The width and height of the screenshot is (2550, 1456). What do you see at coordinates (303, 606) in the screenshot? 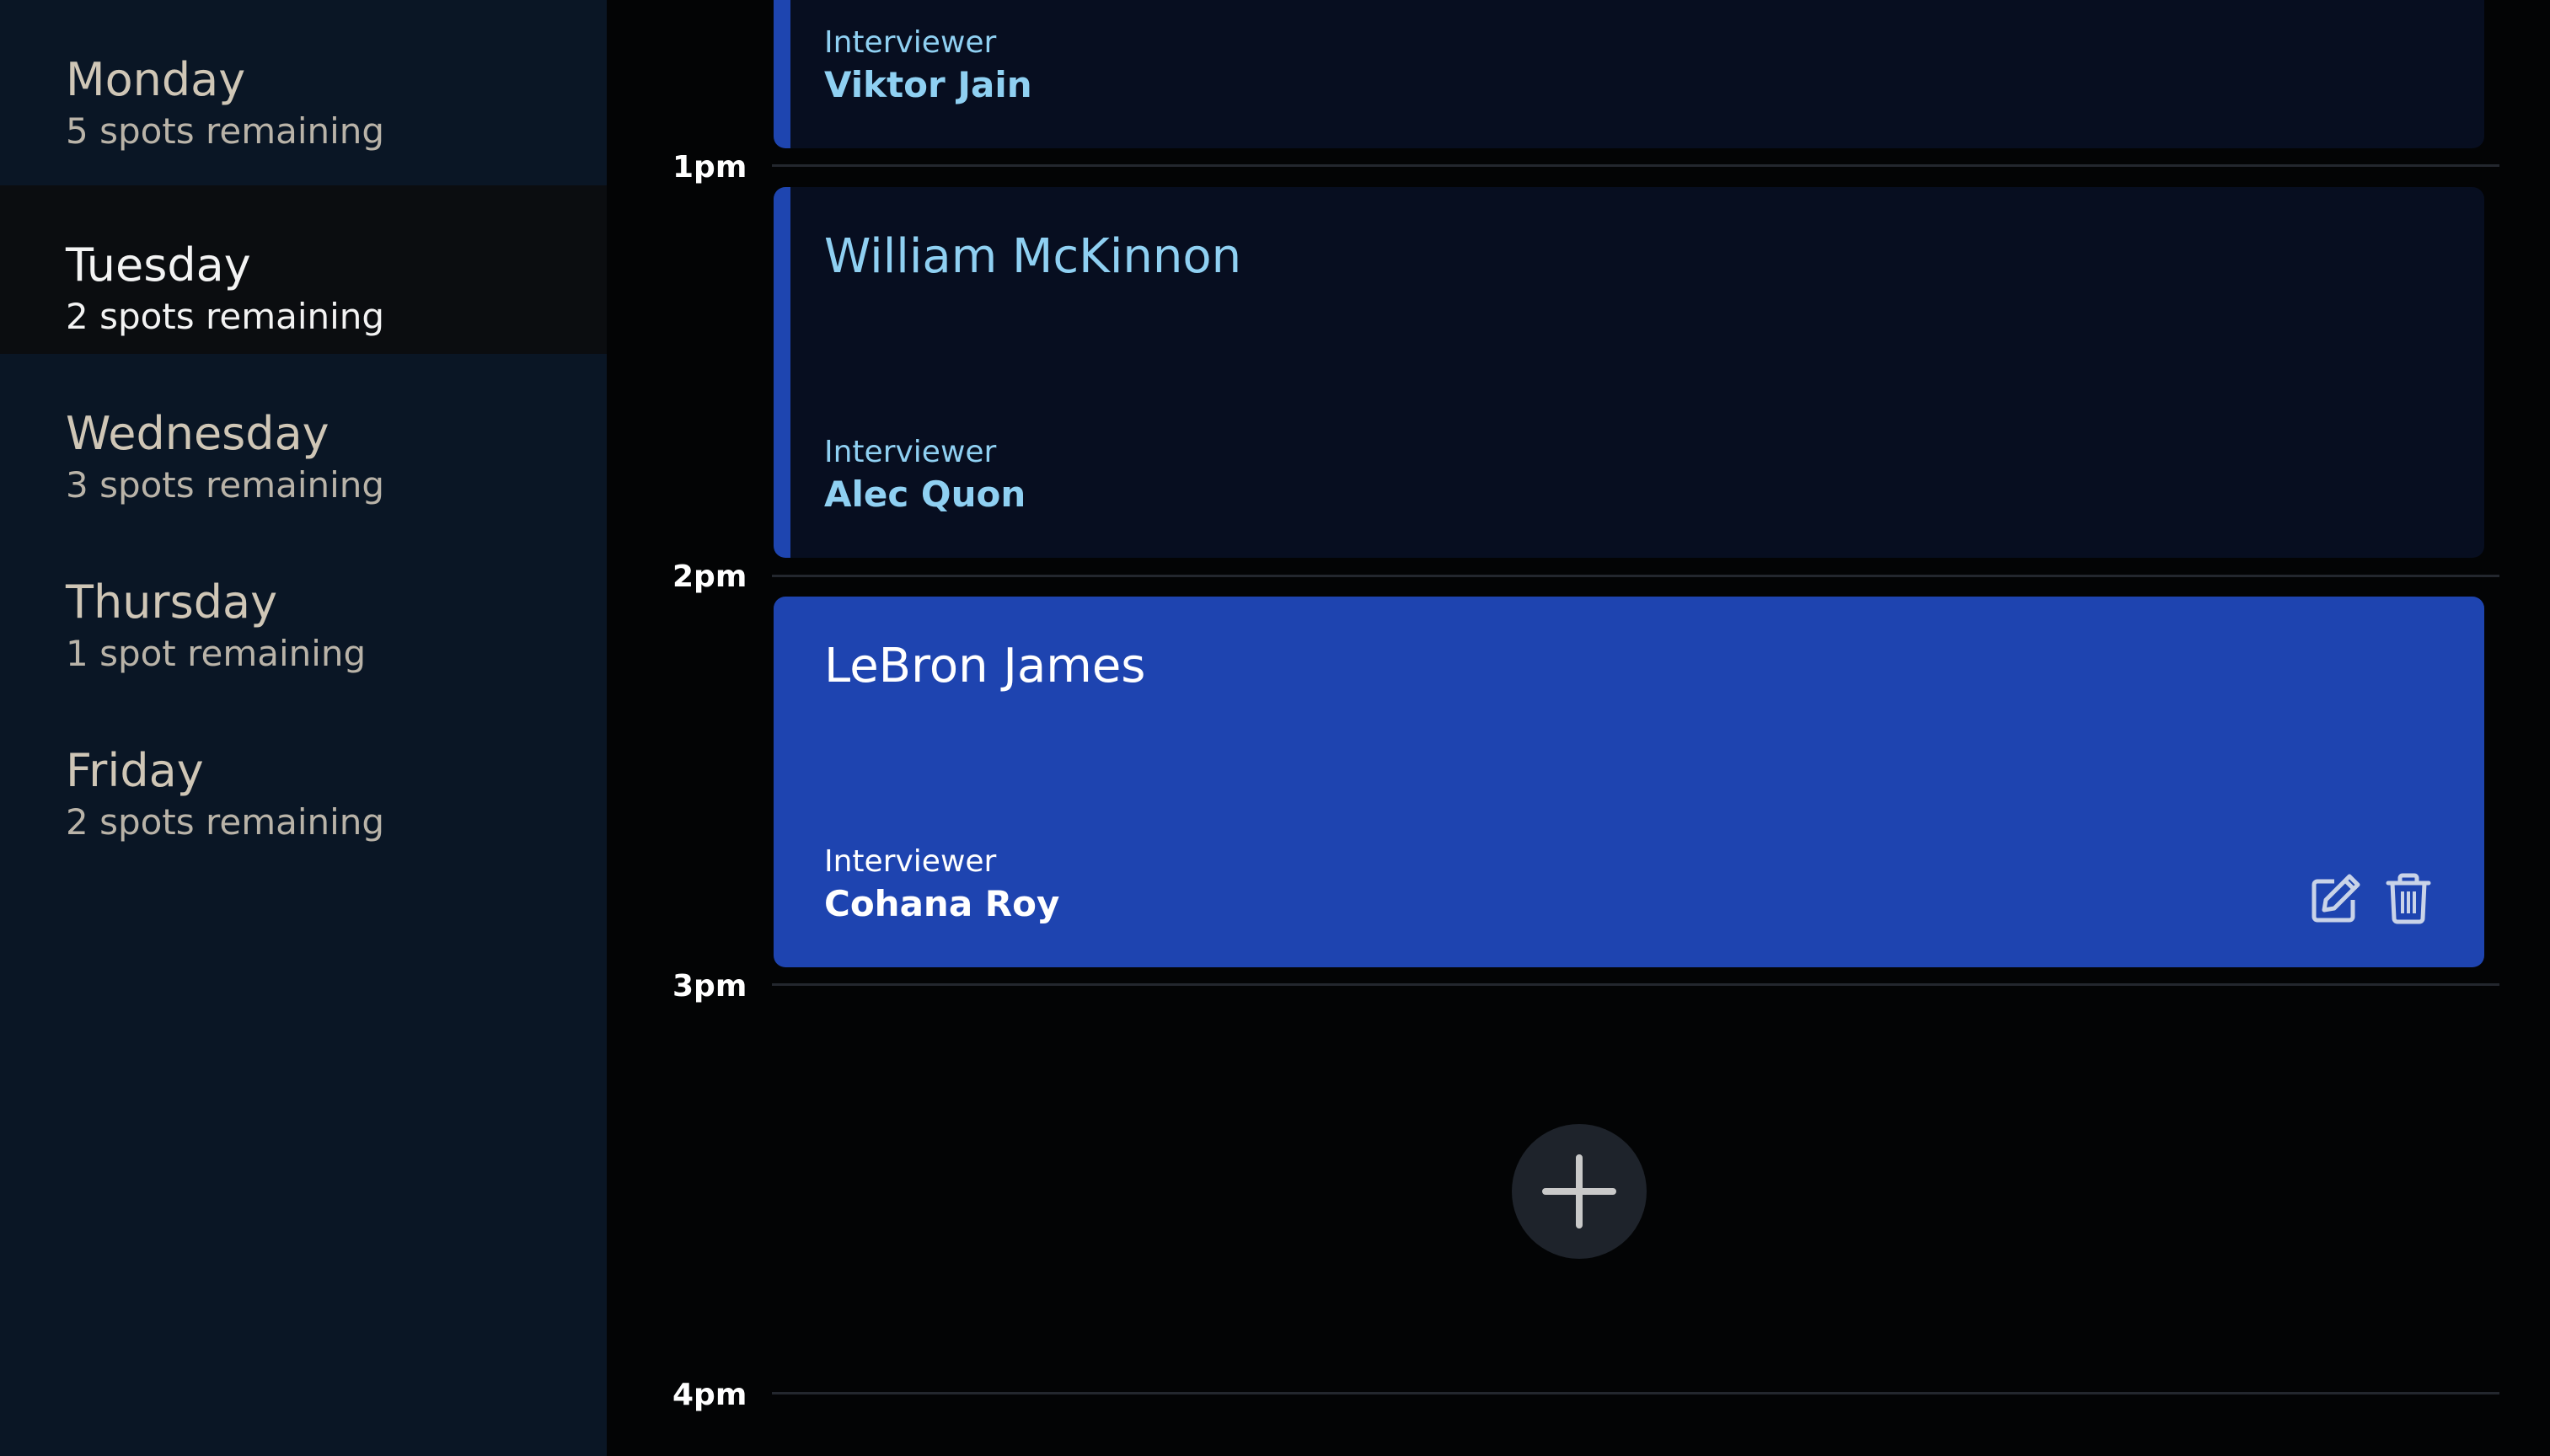
I see `day-item-thursday: Thursday 1 spot remaining` at bounding box center [303, 606].